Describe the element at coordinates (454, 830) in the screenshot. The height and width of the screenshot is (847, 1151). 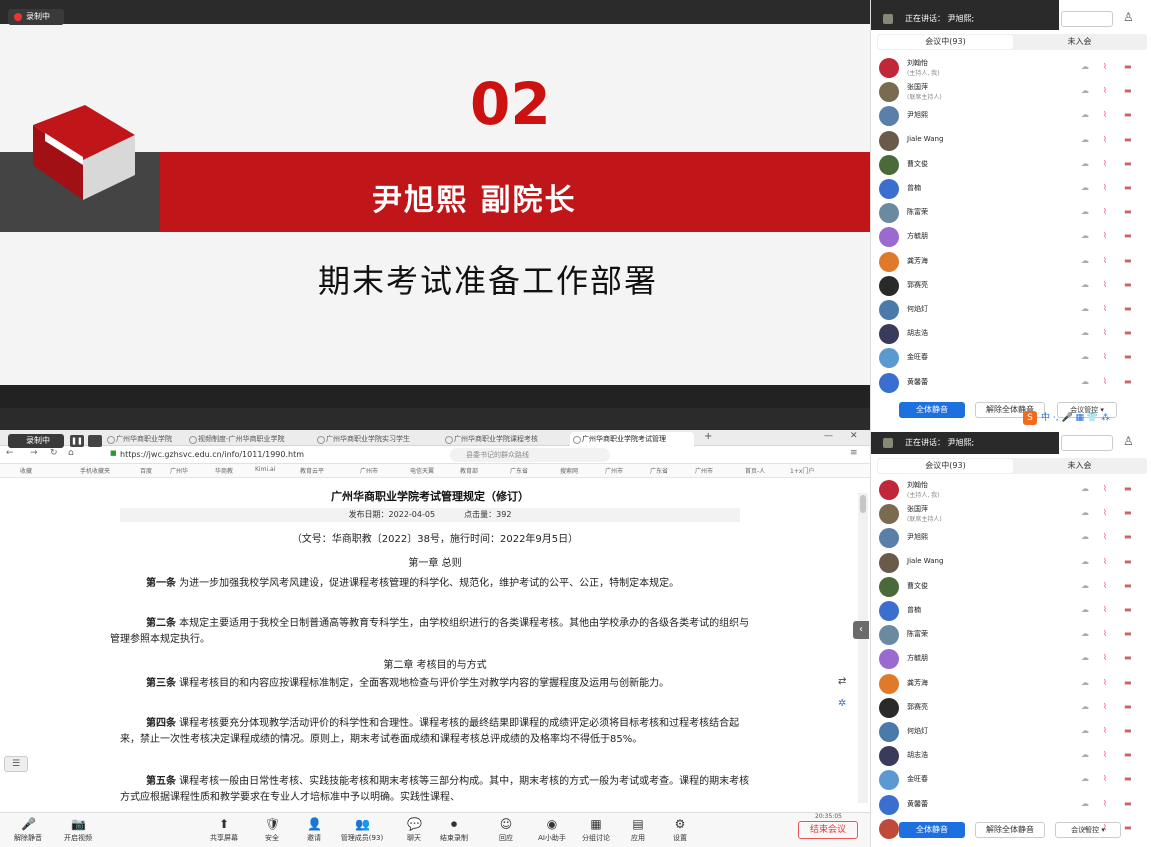
I see `stop-recording-button: ⏺ 结束录制` at that location.